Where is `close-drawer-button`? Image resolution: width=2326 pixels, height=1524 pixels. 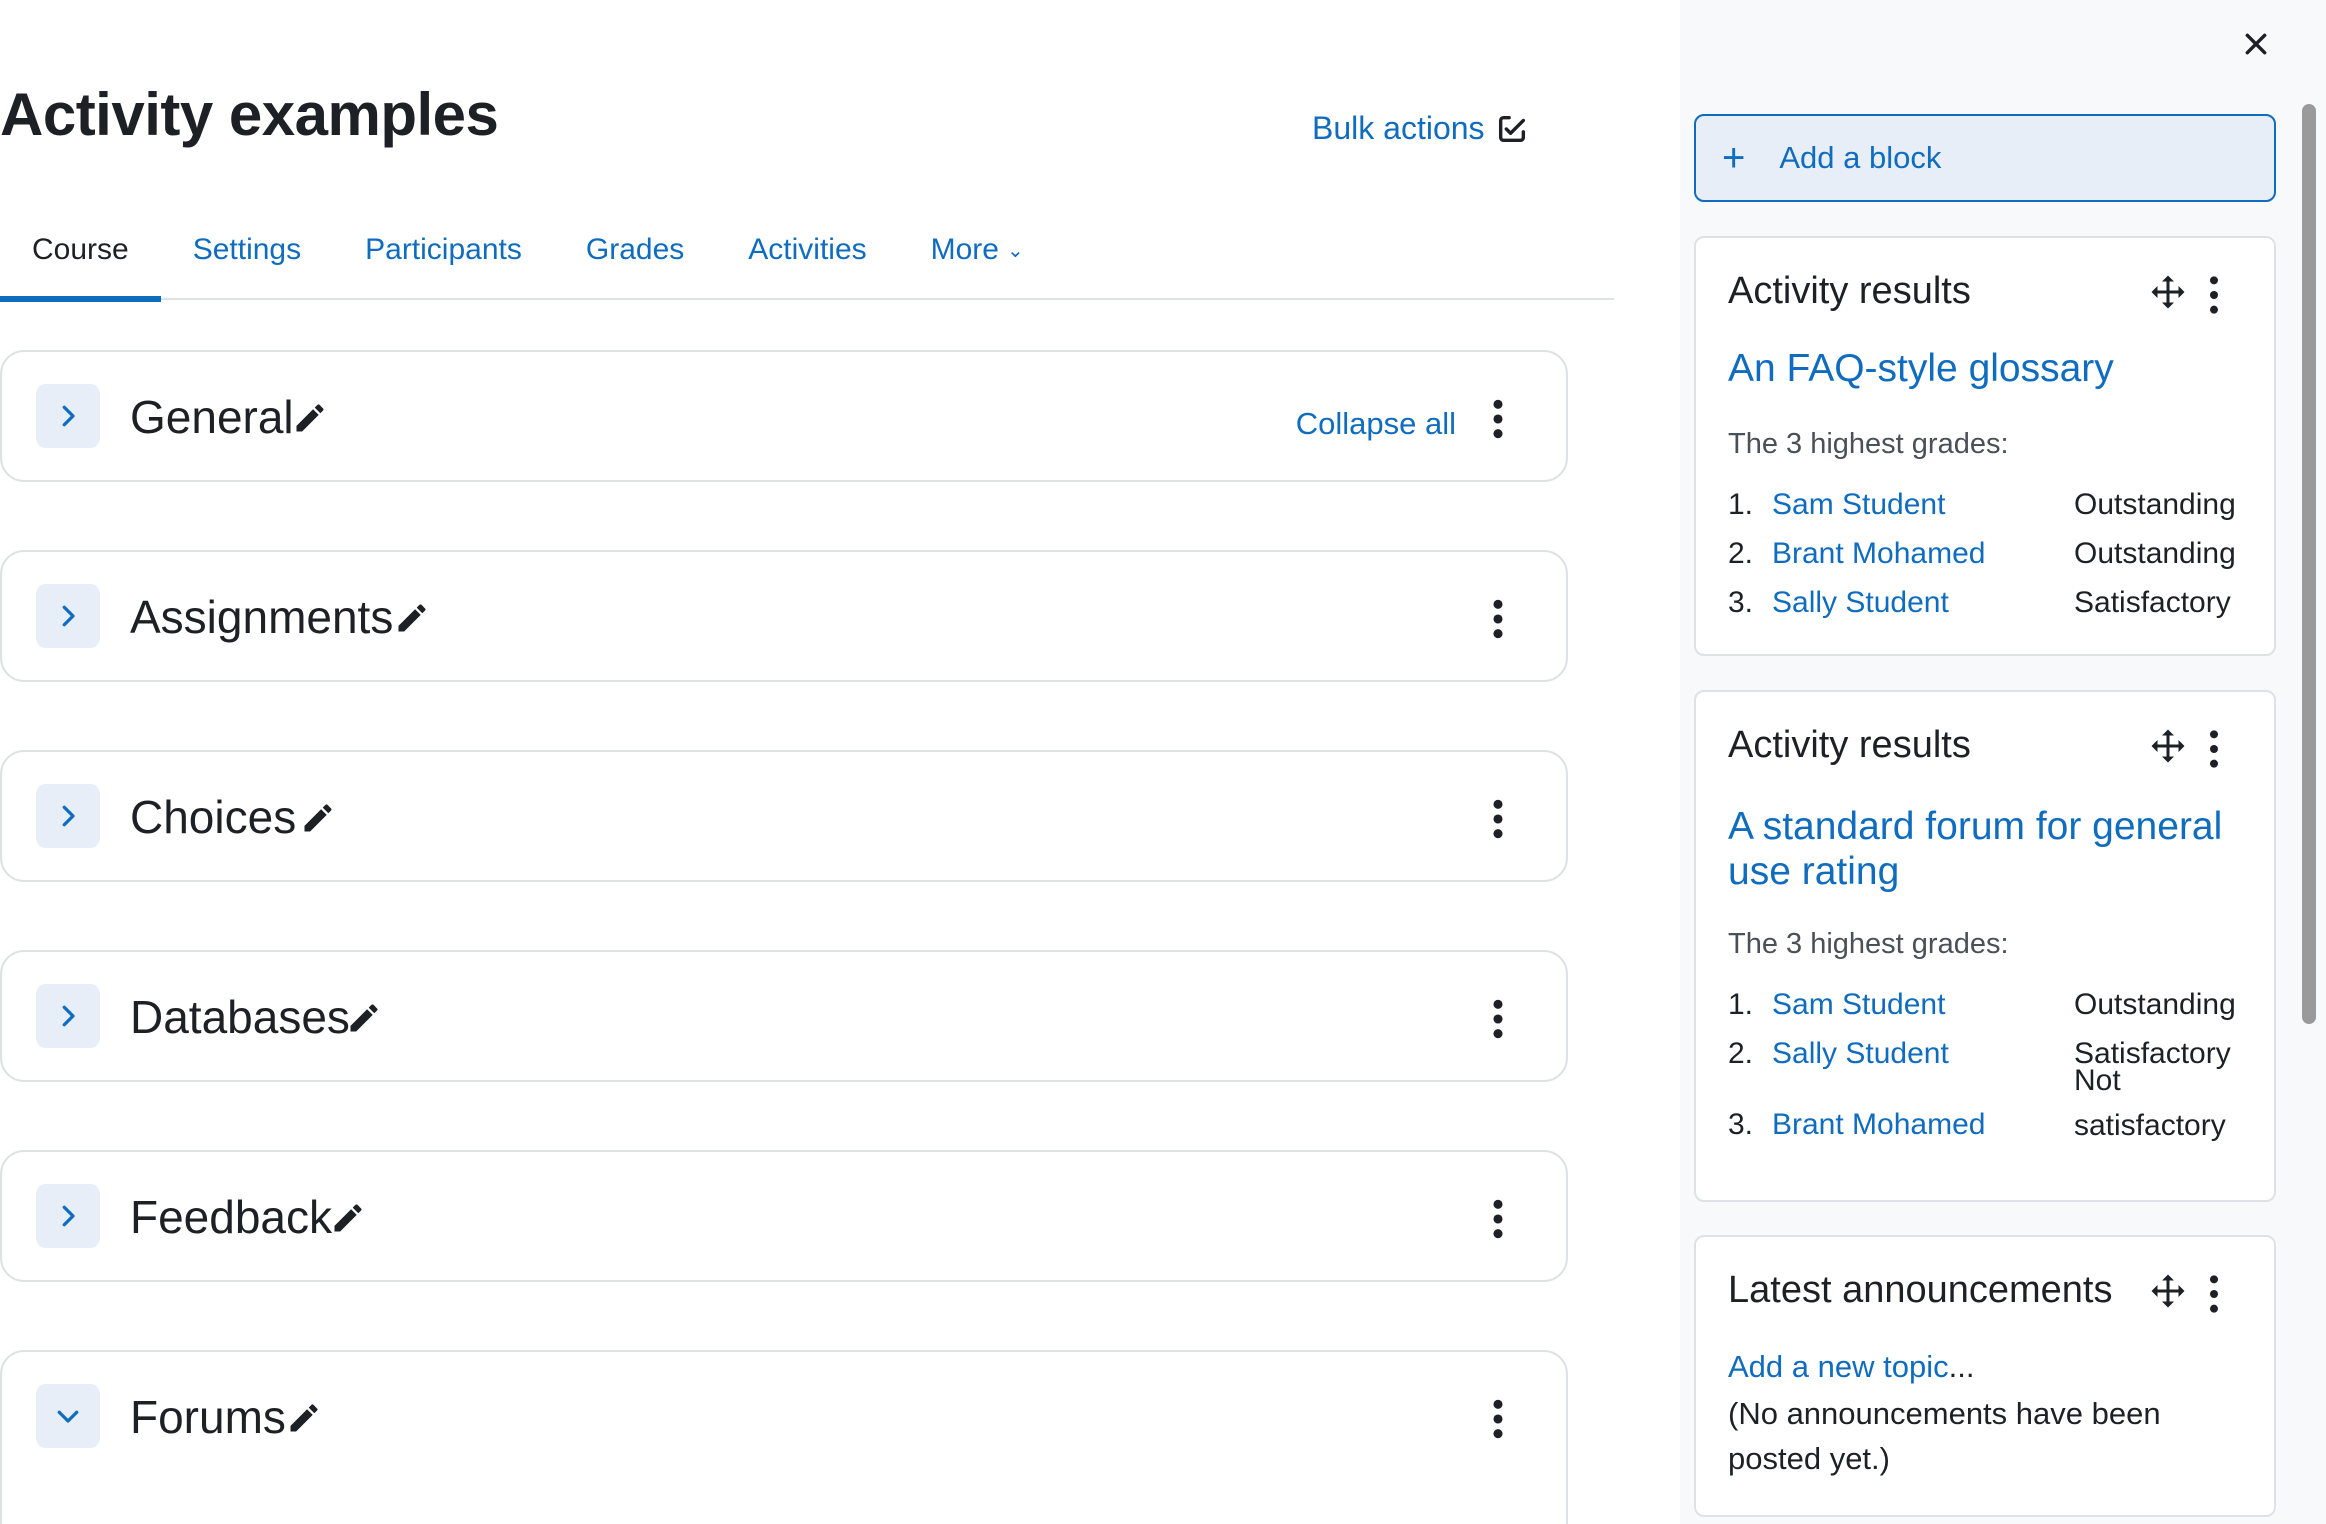
close-drawer-button is located at coordinates (2256, 44).